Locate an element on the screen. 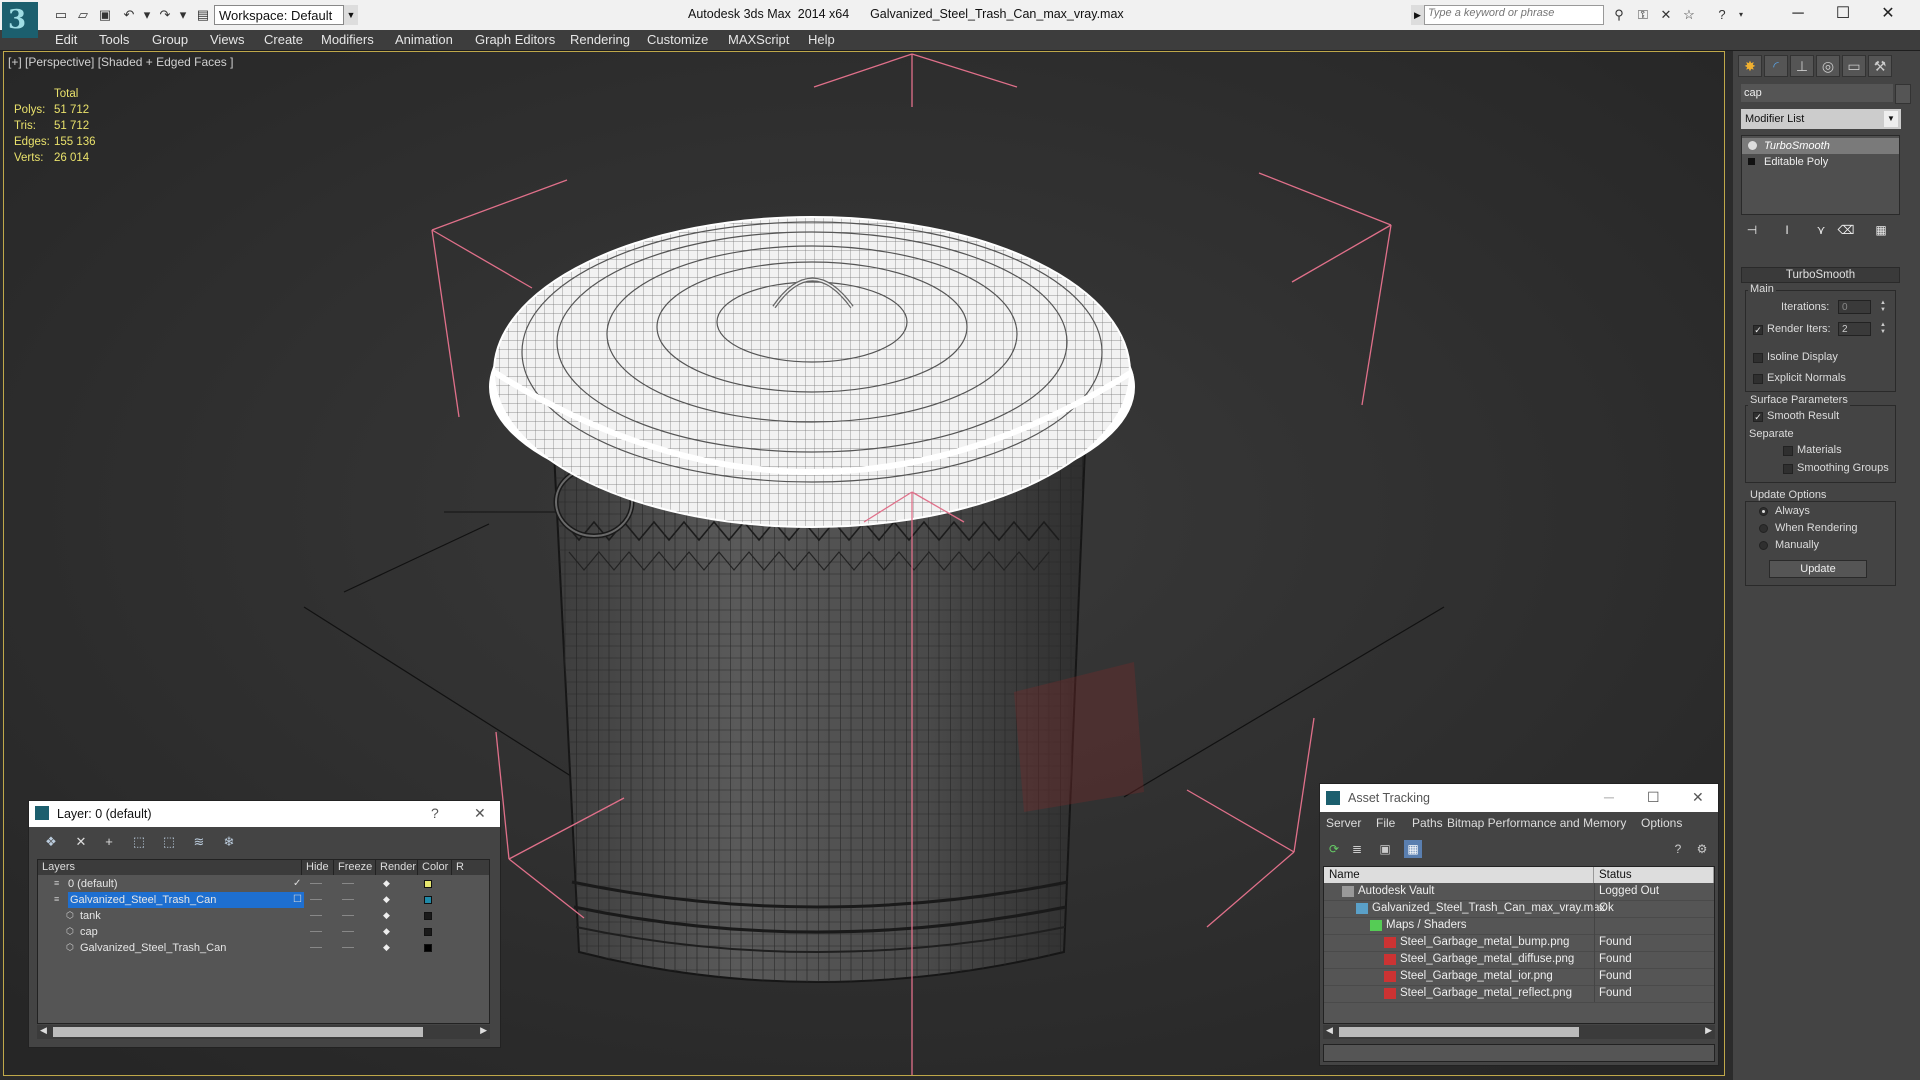  column-radiosity: R is located at coordinates (470, 867).